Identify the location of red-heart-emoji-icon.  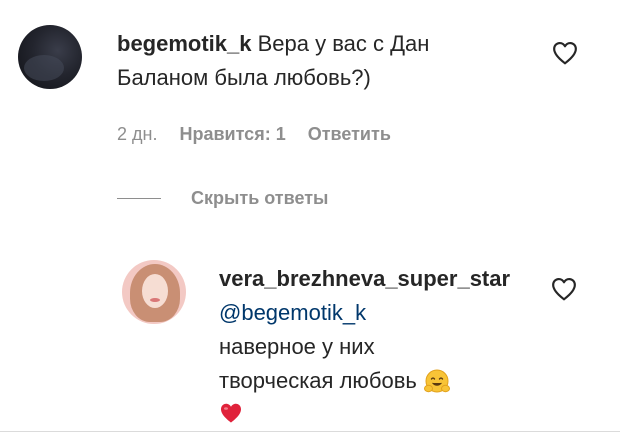
(231, 413).